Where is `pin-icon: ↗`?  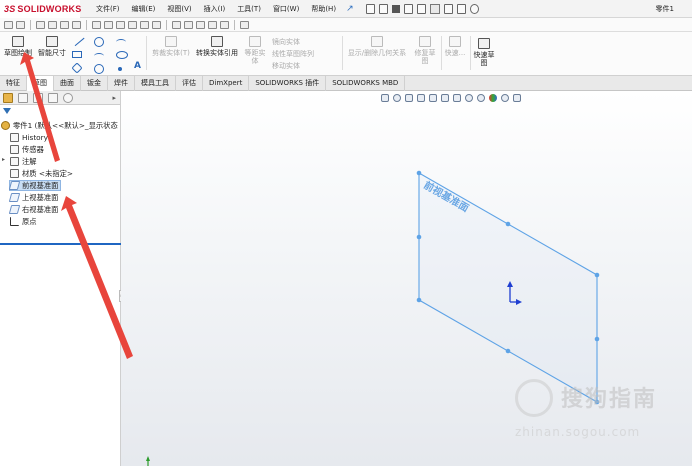
pin-icon: ↗ is located at coordinates (350, 9).